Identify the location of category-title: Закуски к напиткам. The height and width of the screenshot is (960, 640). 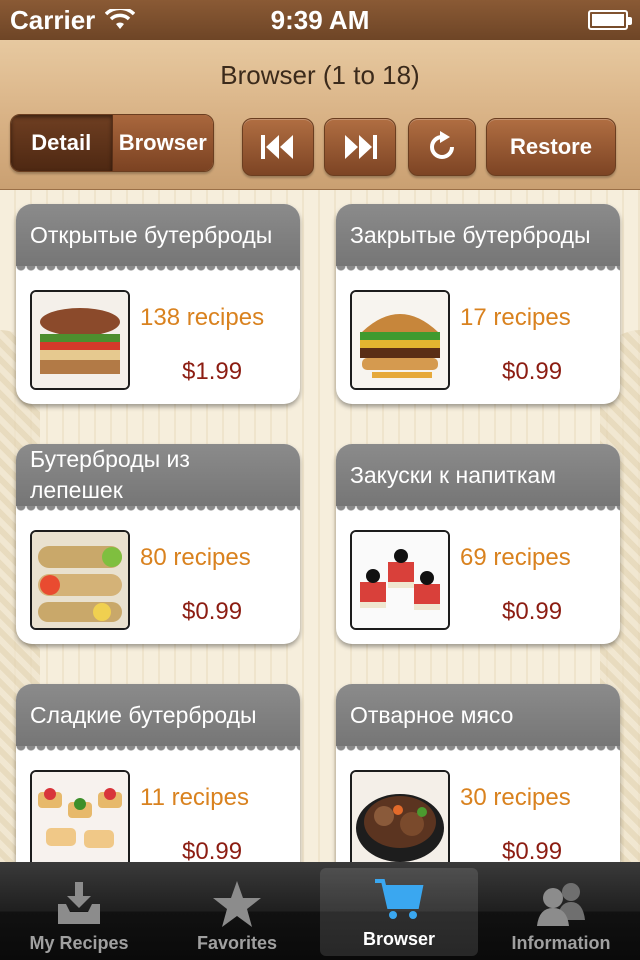
(478, 475).